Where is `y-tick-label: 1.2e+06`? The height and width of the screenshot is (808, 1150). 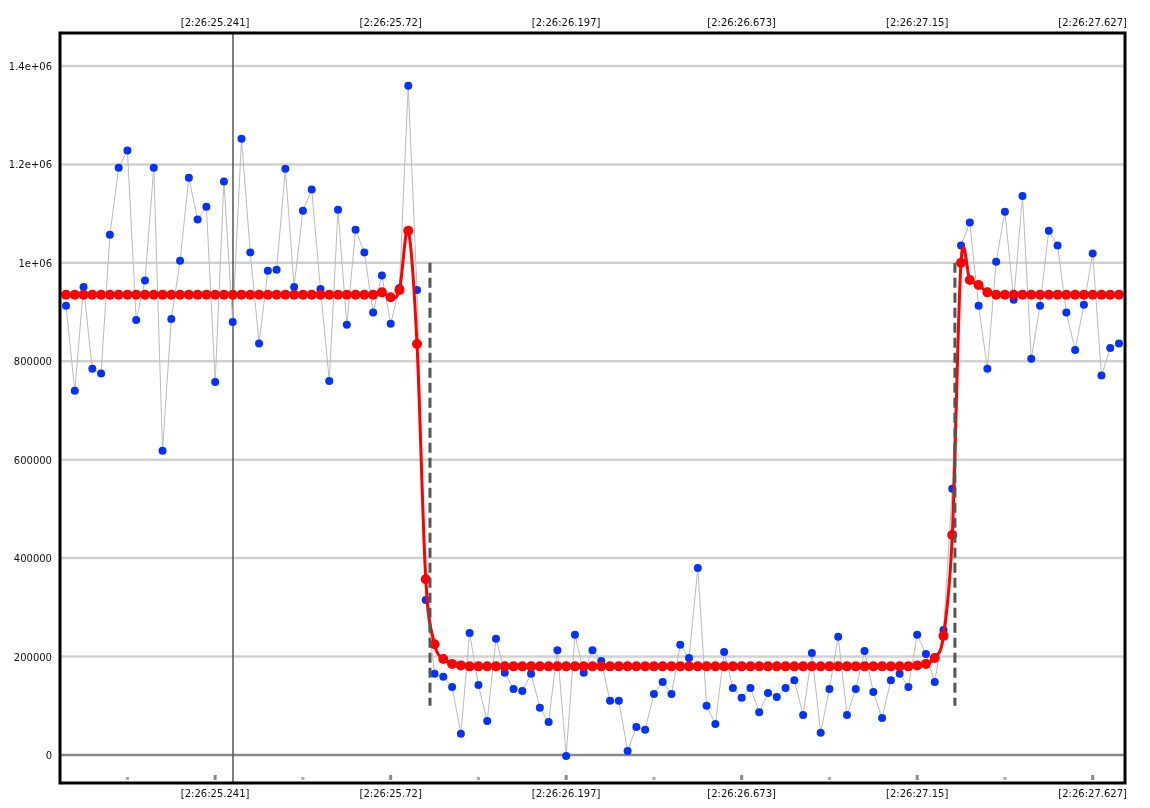 y-tick-label: 1.2e+06 is located at coordinates (30, 165).